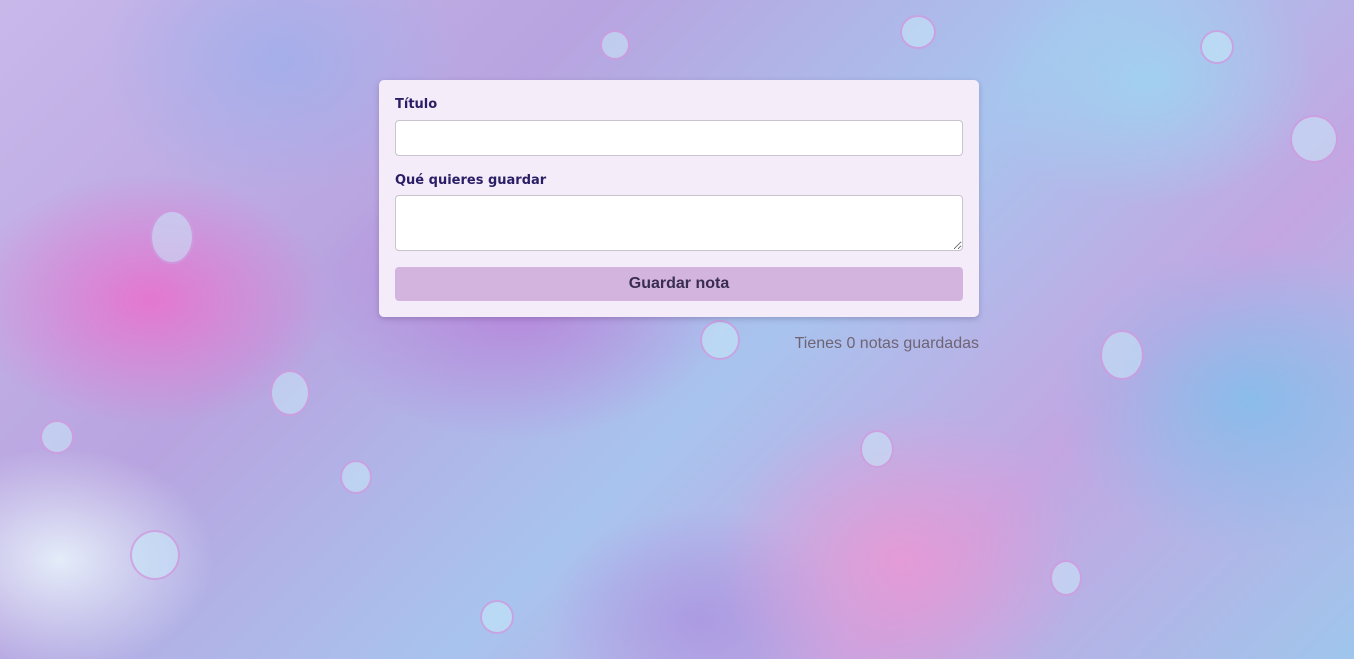 This screenshot has width=1354, height=659. I want to click on content-label: Qué quieres guardar, so click(471, 180).